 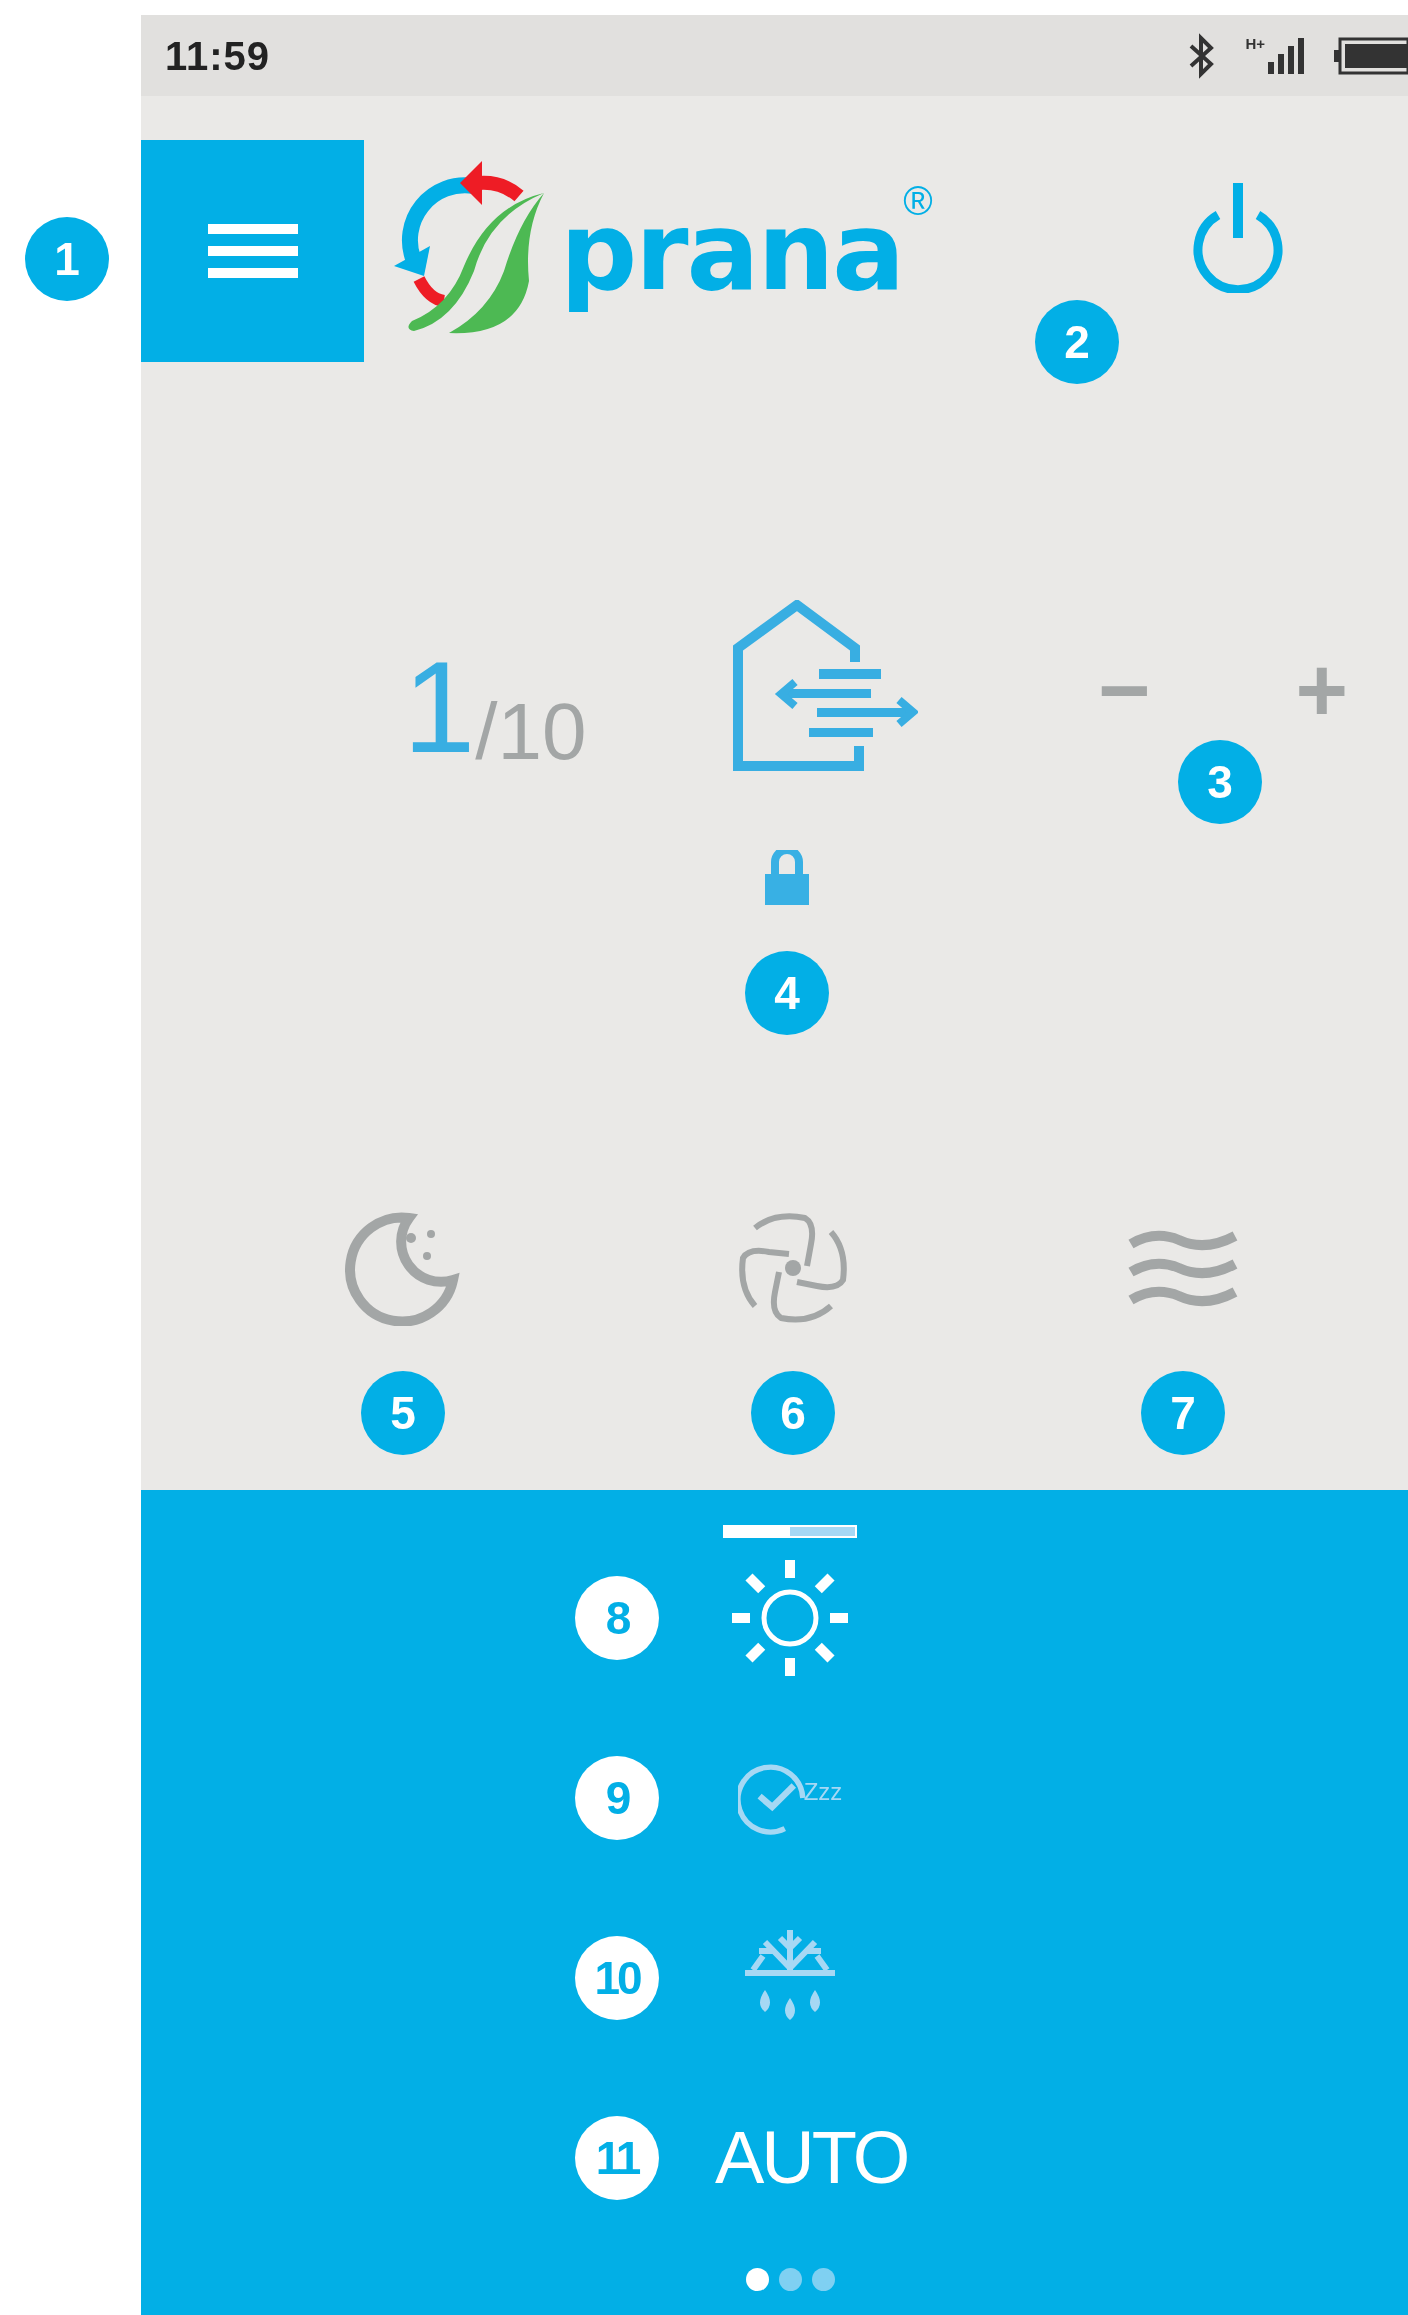 What do you see at coordinates (439, 707) in the screenshot?
I see `speed-value: 1` at bounding box center [439, 707].